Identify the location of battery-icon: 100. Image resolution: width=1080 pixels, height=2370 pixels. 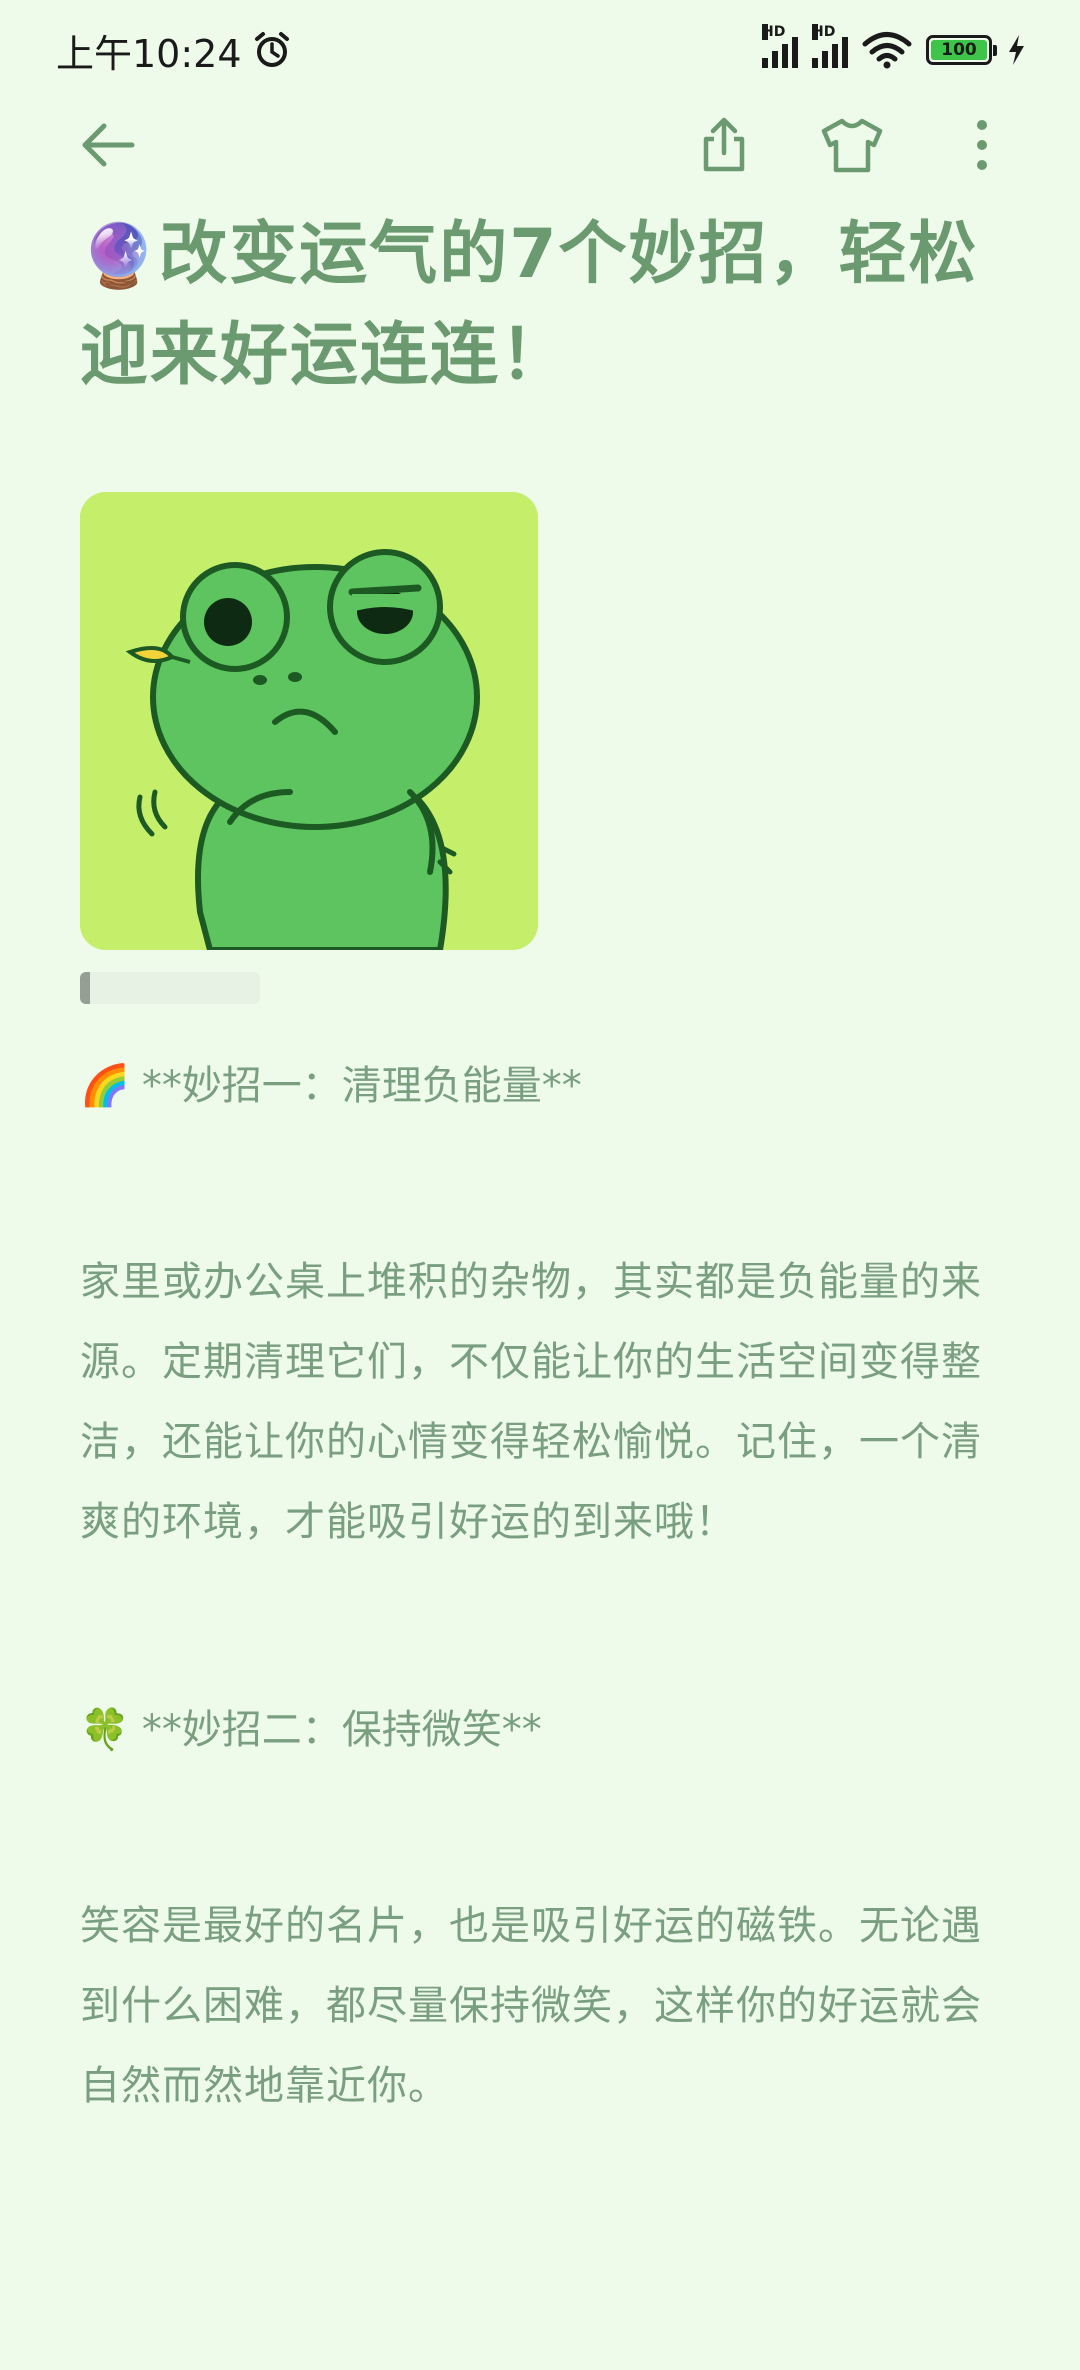
(961, 50).